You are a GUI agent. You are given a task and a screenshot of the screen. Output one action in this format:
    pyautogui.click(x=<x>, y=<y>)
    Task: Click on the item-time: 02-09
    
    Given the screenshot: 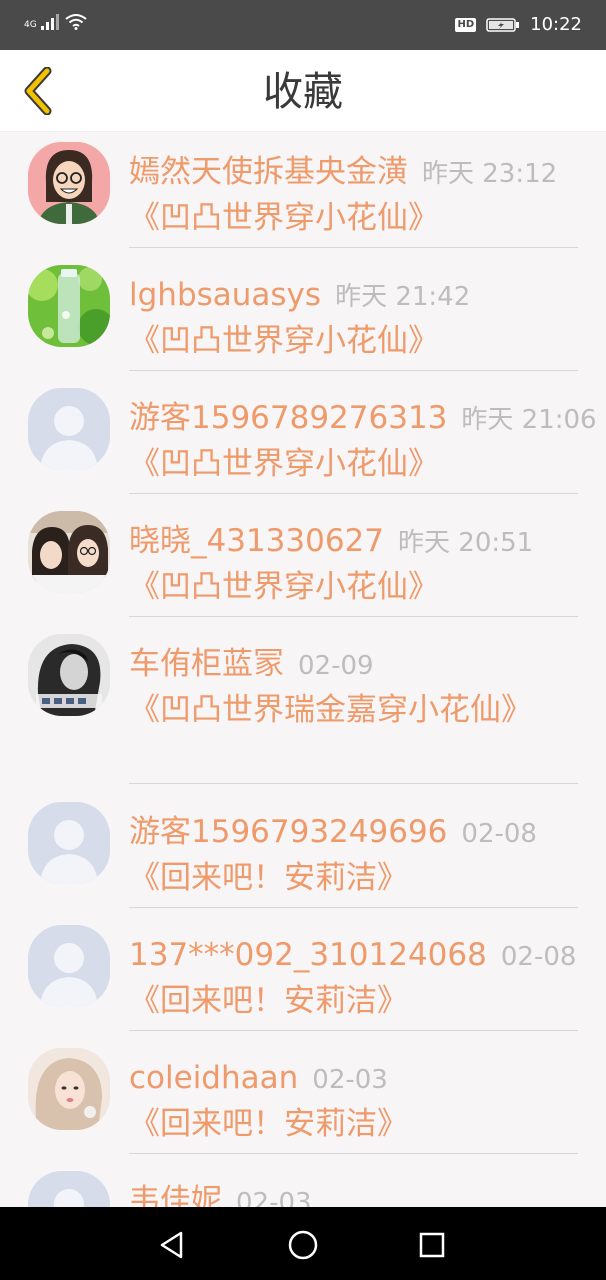 What is the action you would take?
    pyautogui.click(x=336, y=666)
    